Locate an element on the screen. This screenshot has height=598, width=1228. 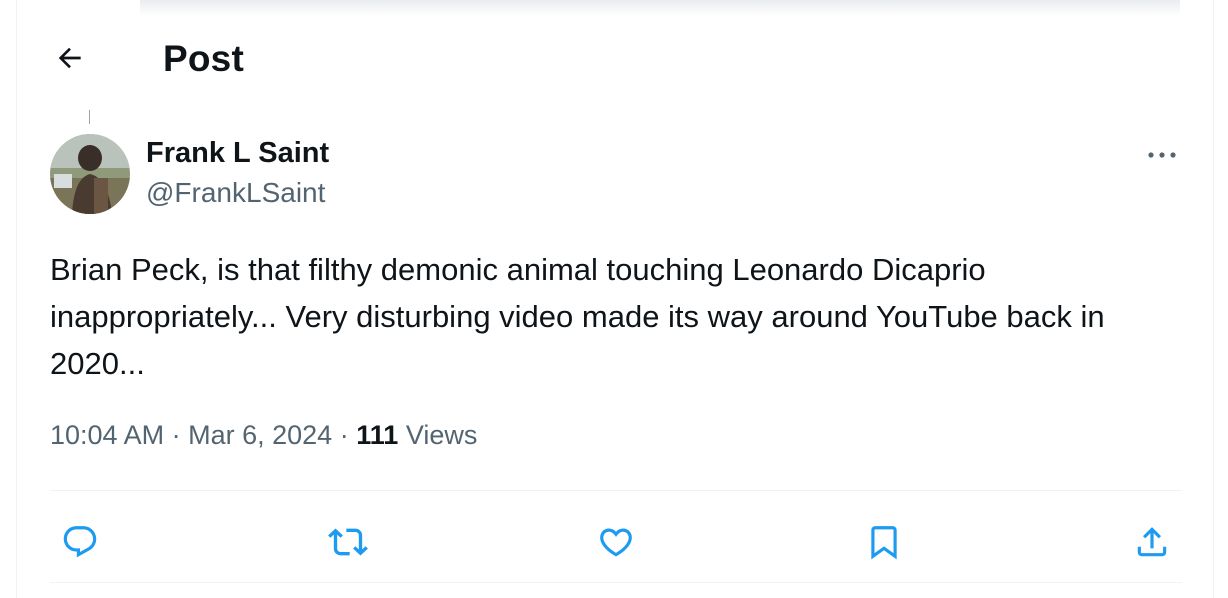
back-button is located at coordinates (70, 58).